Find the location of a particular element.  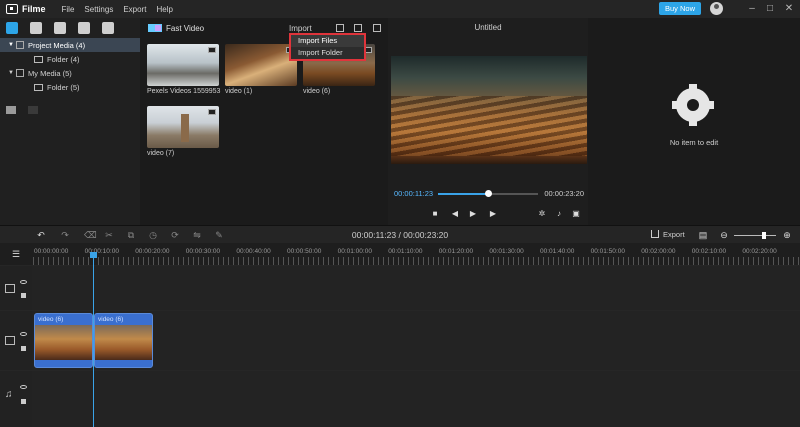

fast-video-icon is located at coordinates (155, 28).